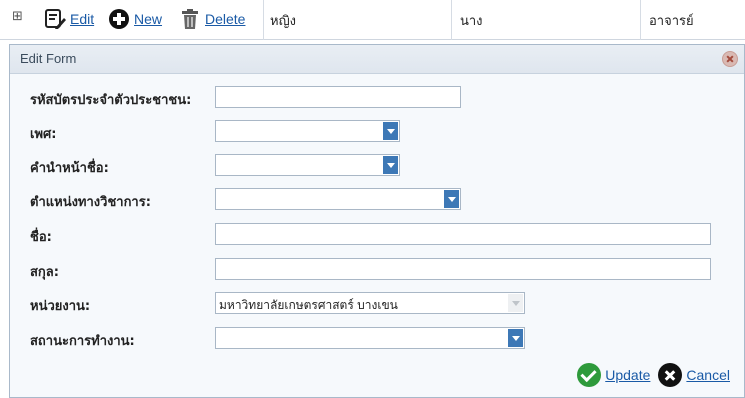  What do you see at coordinates (627, 375) in the screenshot?
I see `update-button: Update` at bounding box center [627, 375].